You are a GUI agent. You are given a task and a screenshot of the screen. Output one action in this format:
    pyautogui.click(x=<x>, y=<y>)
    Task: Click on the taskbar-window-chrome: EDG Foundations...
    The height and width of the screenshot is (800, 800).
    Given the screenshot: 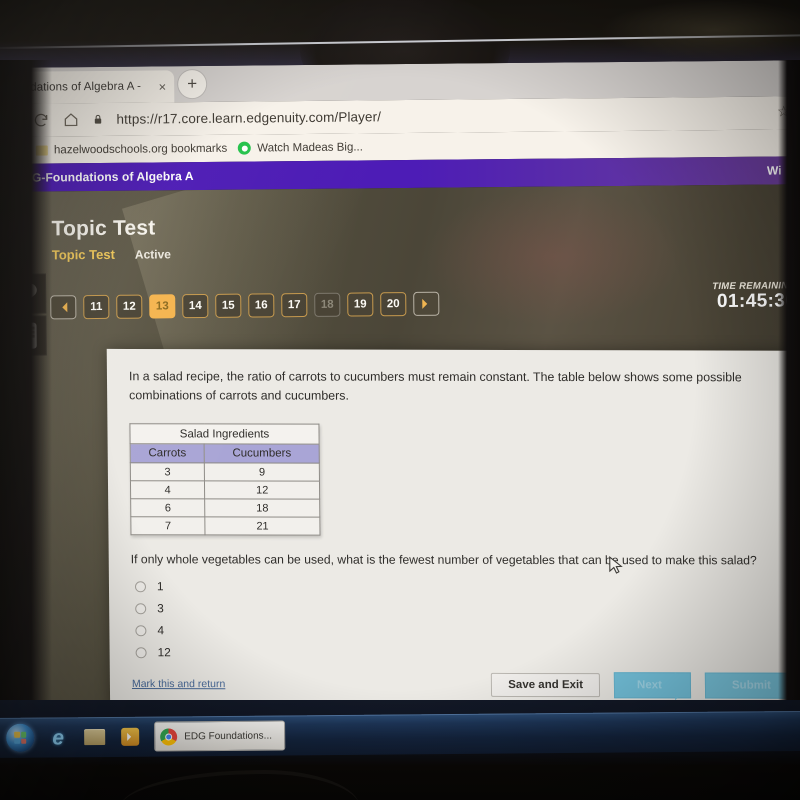 What is the action you would take?
    pyautogui.click(x=220, y=736)
    